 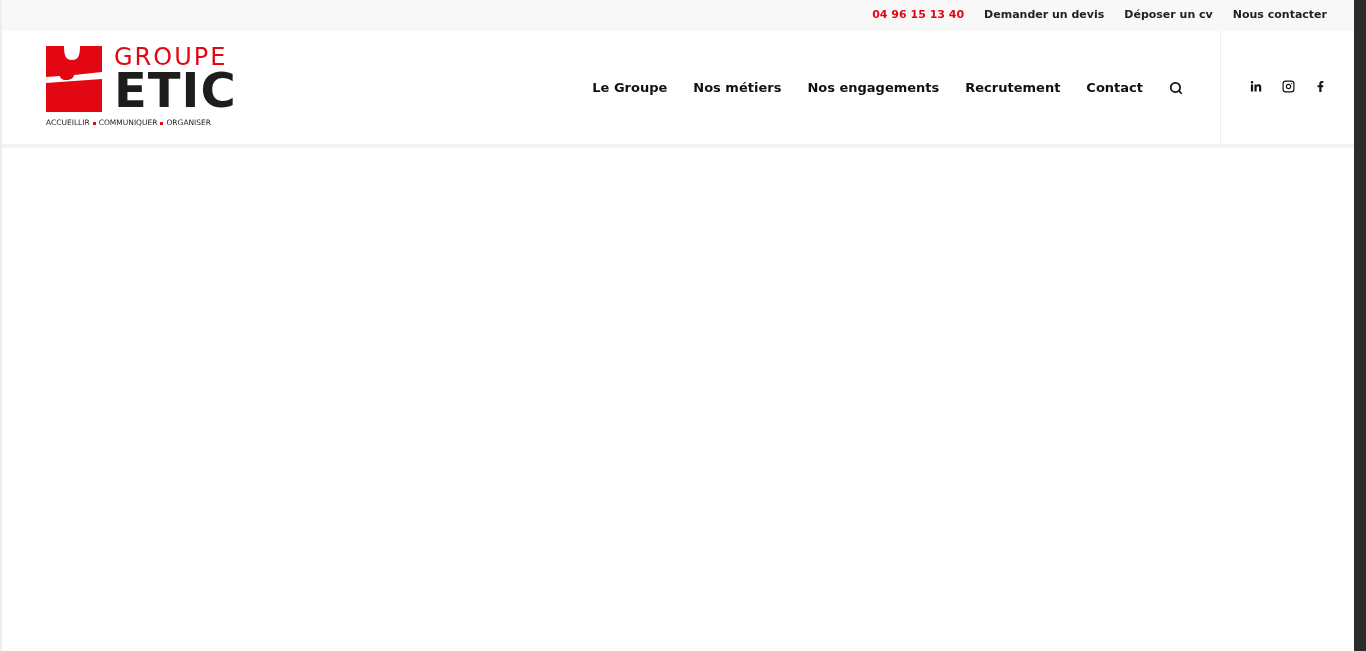 I want to click on logo-title: GROUPE, so click(x=171, y=57).